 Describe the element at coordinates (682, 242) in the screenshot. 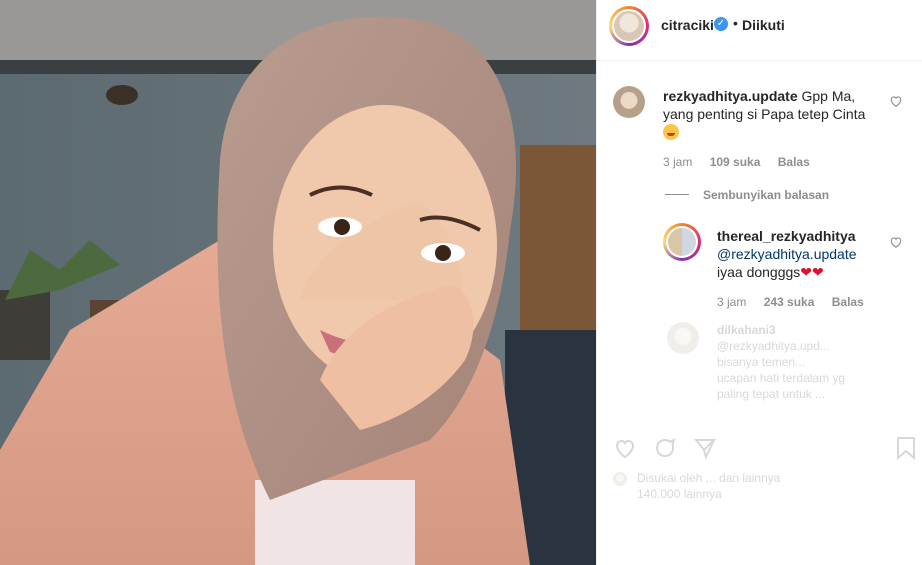

I see `reply-avatar` at that location.